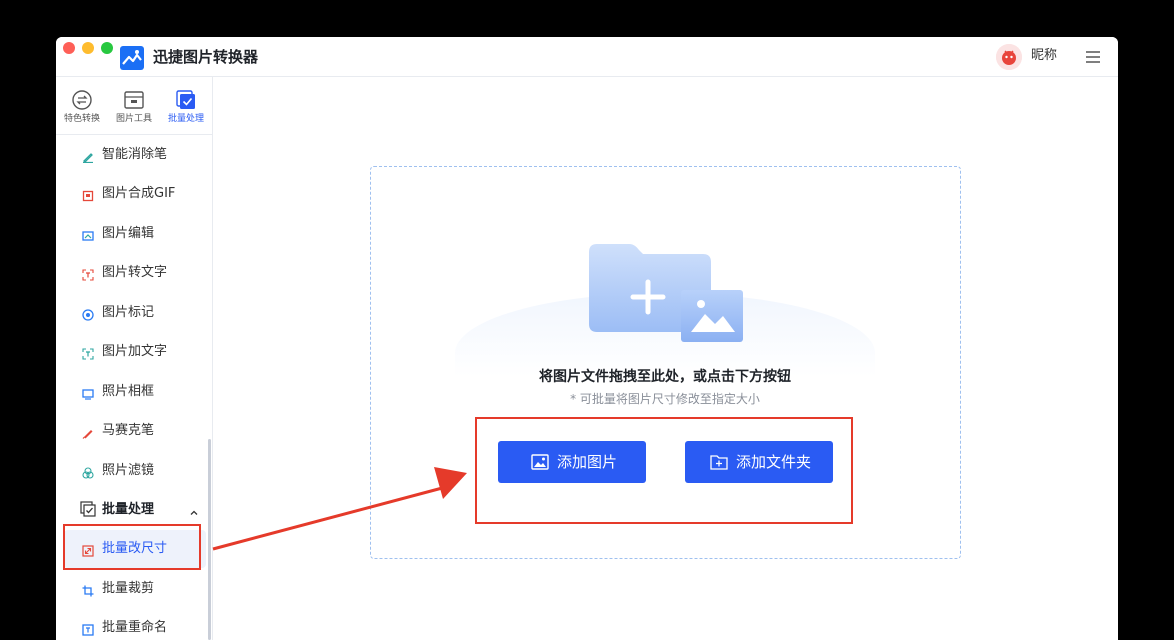 This screenshot has height=640, width=1174. I want to click on sidebar-item-gif: 图片合成GIF, so click(131, 194).